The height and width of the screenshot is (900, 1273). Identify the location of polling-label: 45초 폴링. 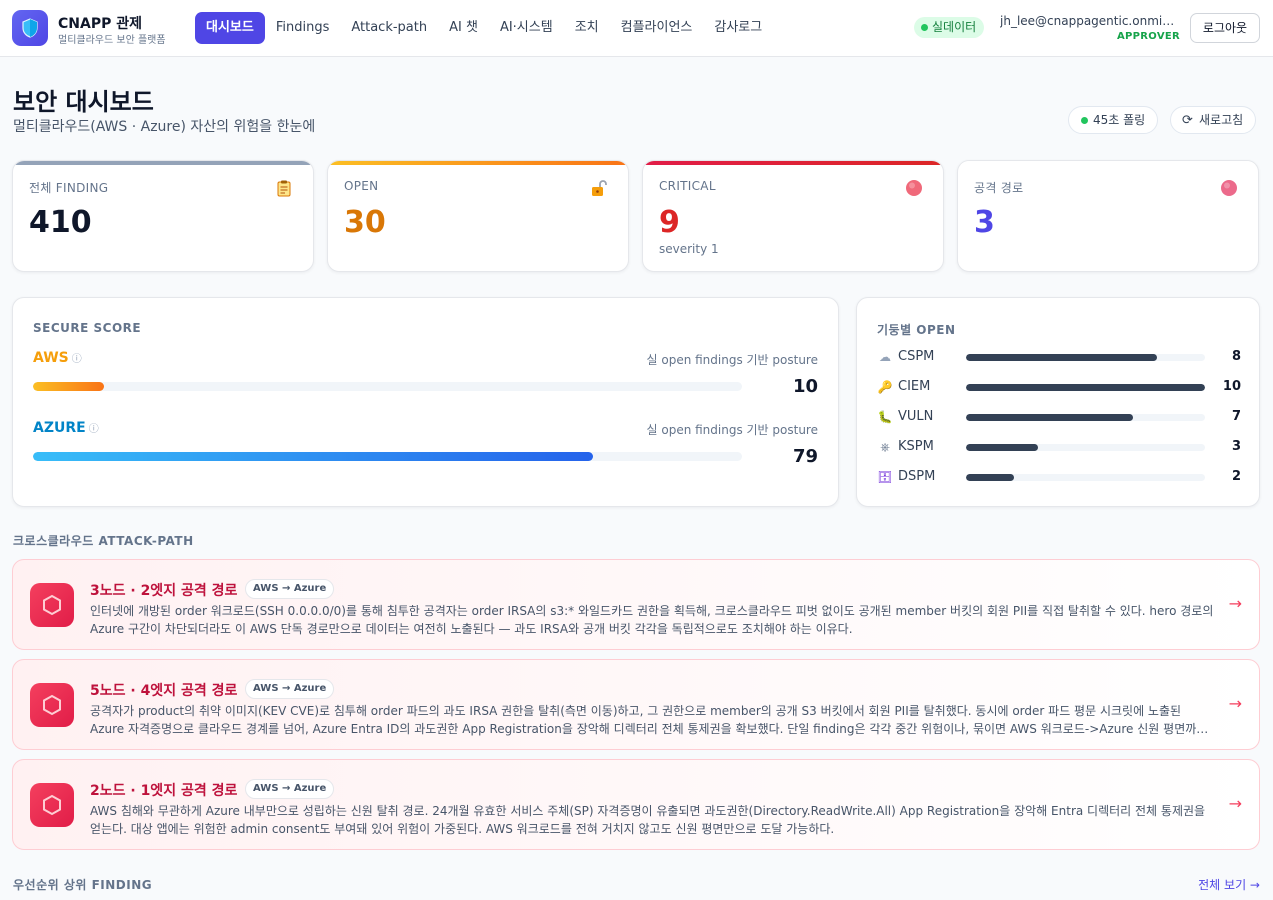
(1119, 120).